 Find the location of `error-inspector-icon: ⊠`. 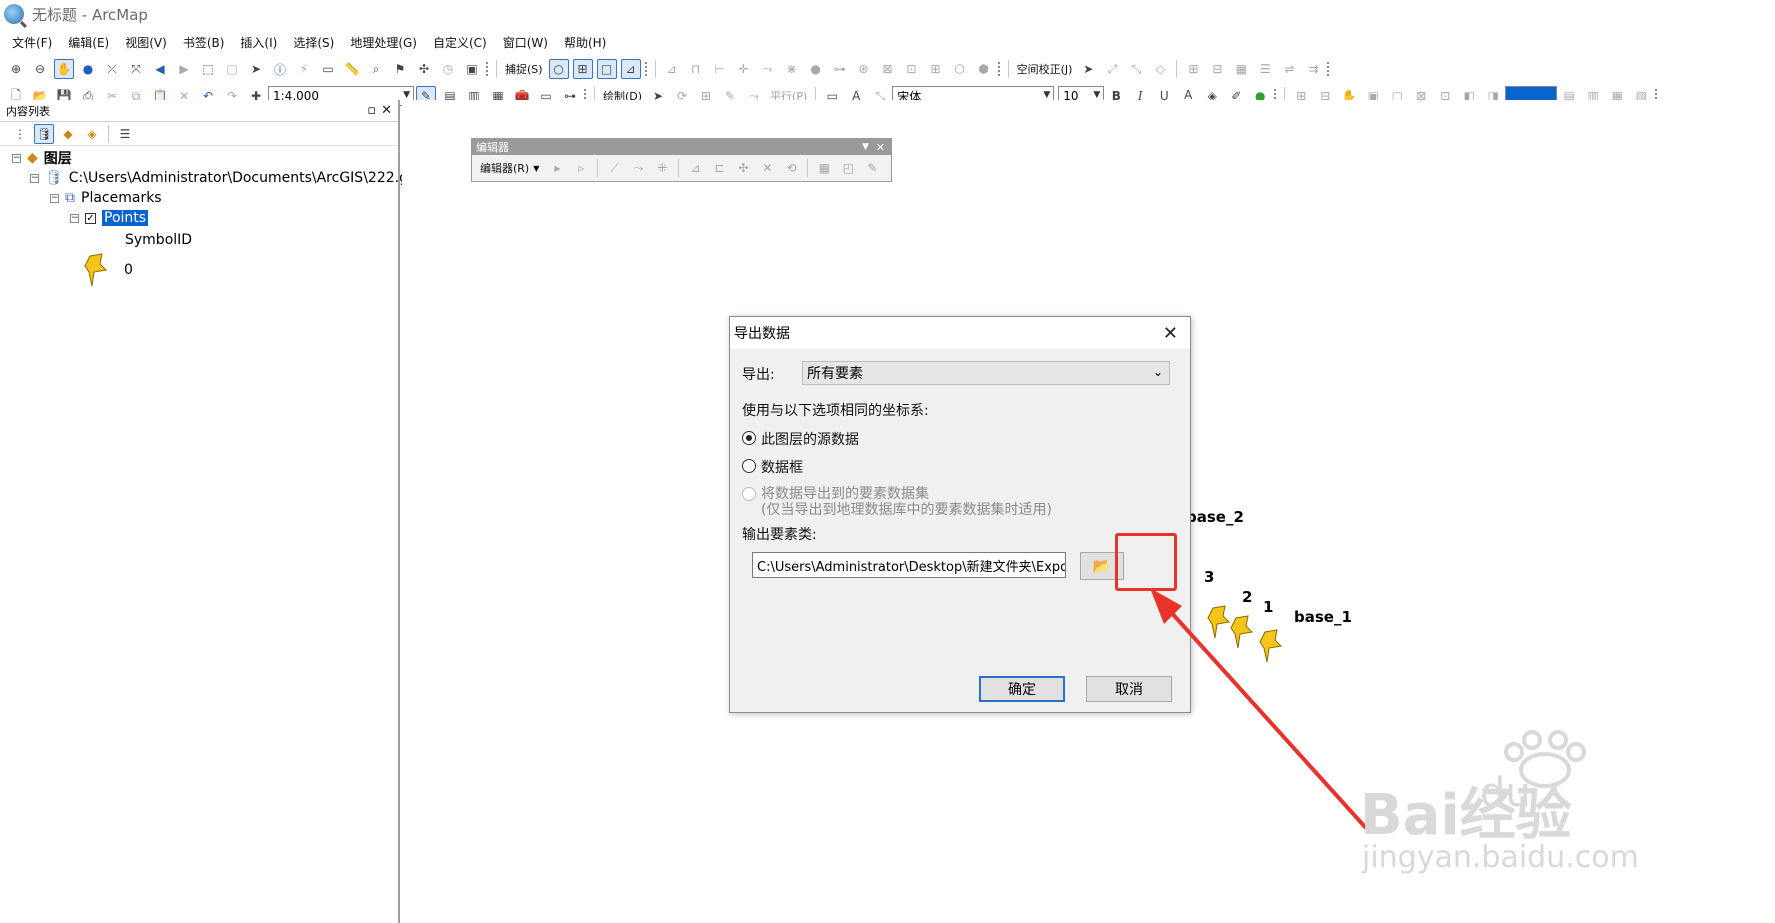

error-inspector-icon: ⊠ is located at coordinates (888, 69).